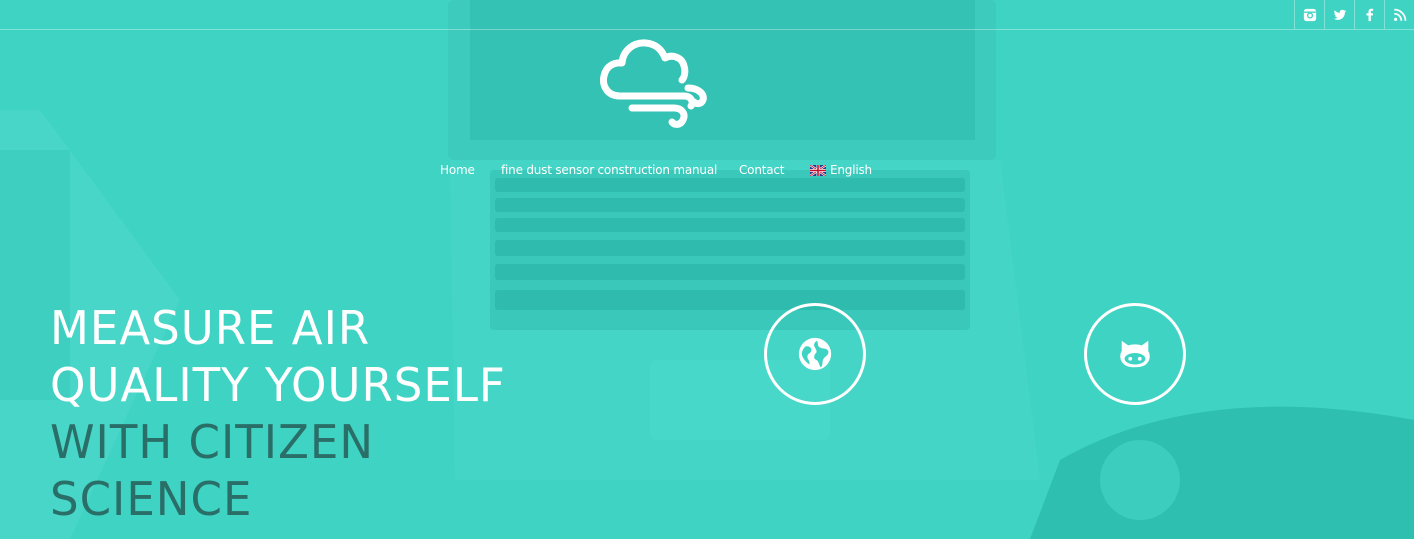 This screenshot has width=1414, height=539. What do you see at coordinates (278, 385) in the screenshot?
I see `hero-line-2: QUALITY YOURSELF` at bounding box center [278, 385].